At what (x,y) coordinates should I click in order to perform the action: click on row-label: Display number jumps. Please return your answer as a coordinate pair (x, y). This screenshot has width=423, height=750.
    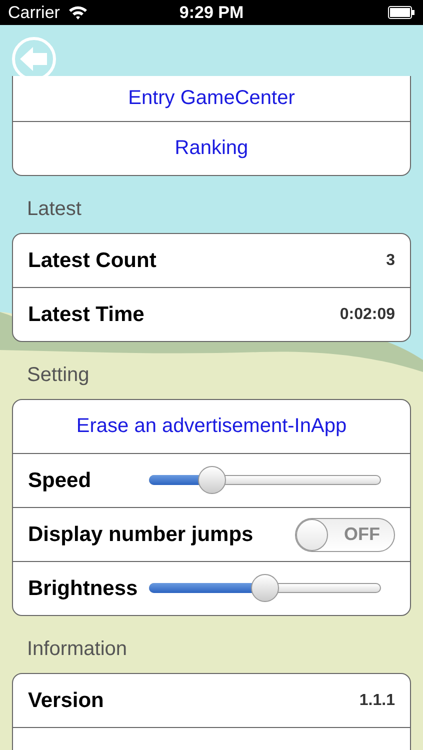
    Looking at the image, I should click on (141, 534).